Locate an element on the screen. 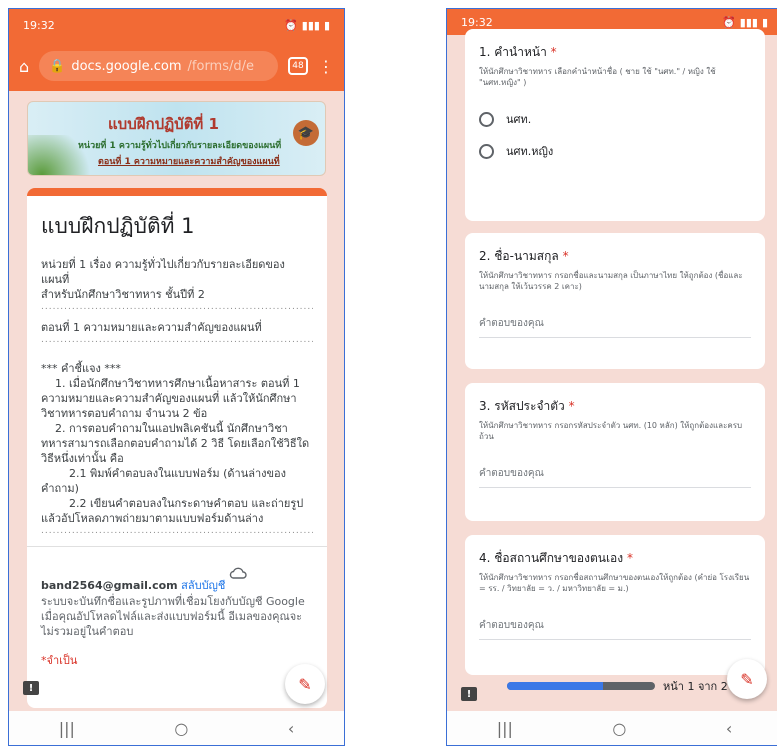 This screenshot has width=777, height=747. form-section-line: ตอนที่ 1 ความหมายและความสำคัญของแผนที่ is located at coordinates (151, 327).